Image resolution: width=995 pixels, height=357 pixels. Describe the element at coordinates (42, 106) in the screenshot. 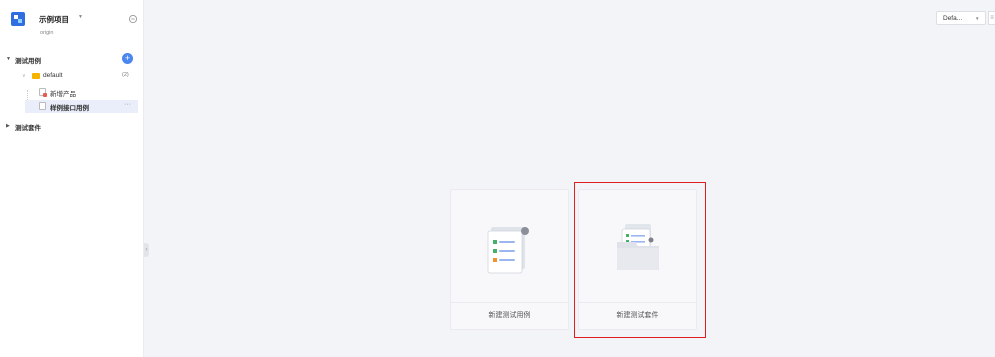

I see `case-icon` at that location.